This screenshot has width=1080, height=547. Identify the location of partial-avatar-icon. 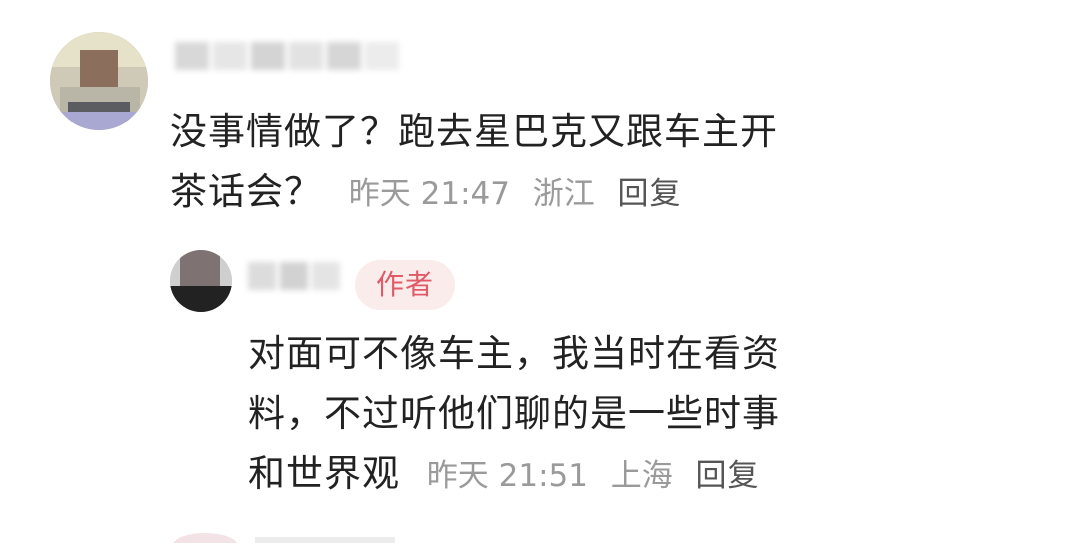
(284, 540).